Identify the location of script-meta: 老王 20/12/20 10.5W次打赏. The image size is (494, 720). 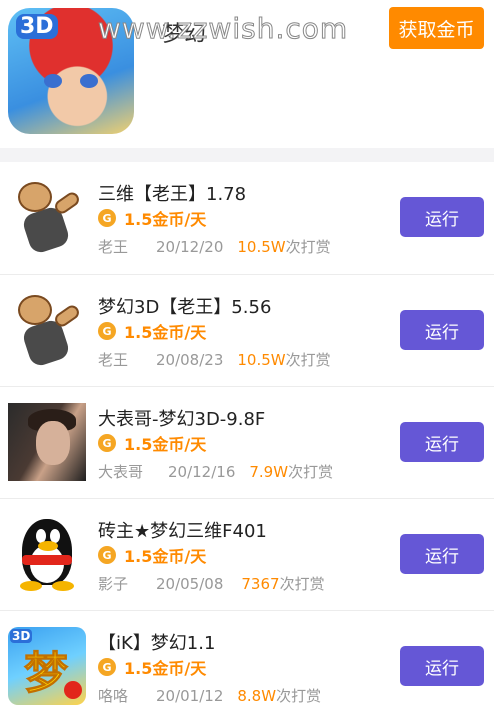
(214, 246).